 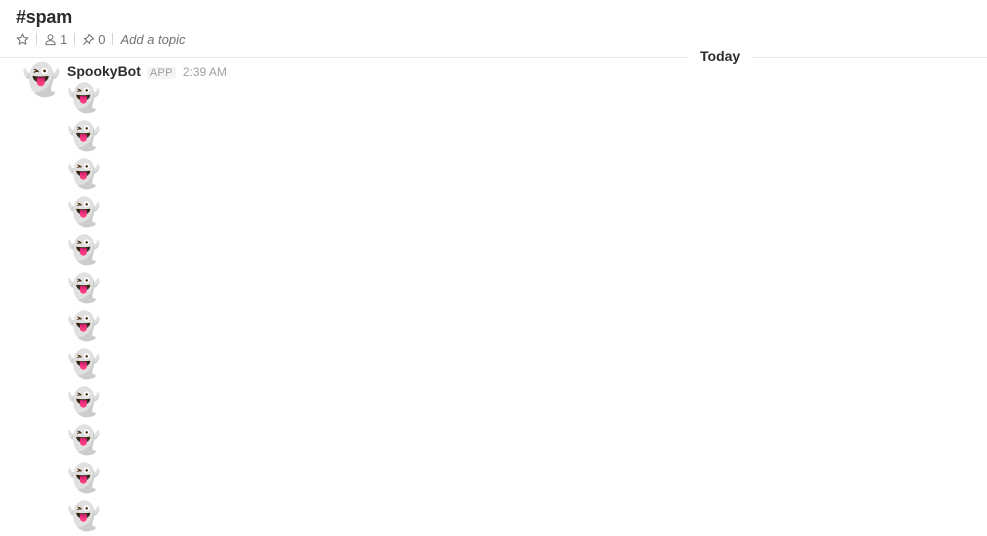 I want to click on pins-button: 0, so click(x=93, y=39).